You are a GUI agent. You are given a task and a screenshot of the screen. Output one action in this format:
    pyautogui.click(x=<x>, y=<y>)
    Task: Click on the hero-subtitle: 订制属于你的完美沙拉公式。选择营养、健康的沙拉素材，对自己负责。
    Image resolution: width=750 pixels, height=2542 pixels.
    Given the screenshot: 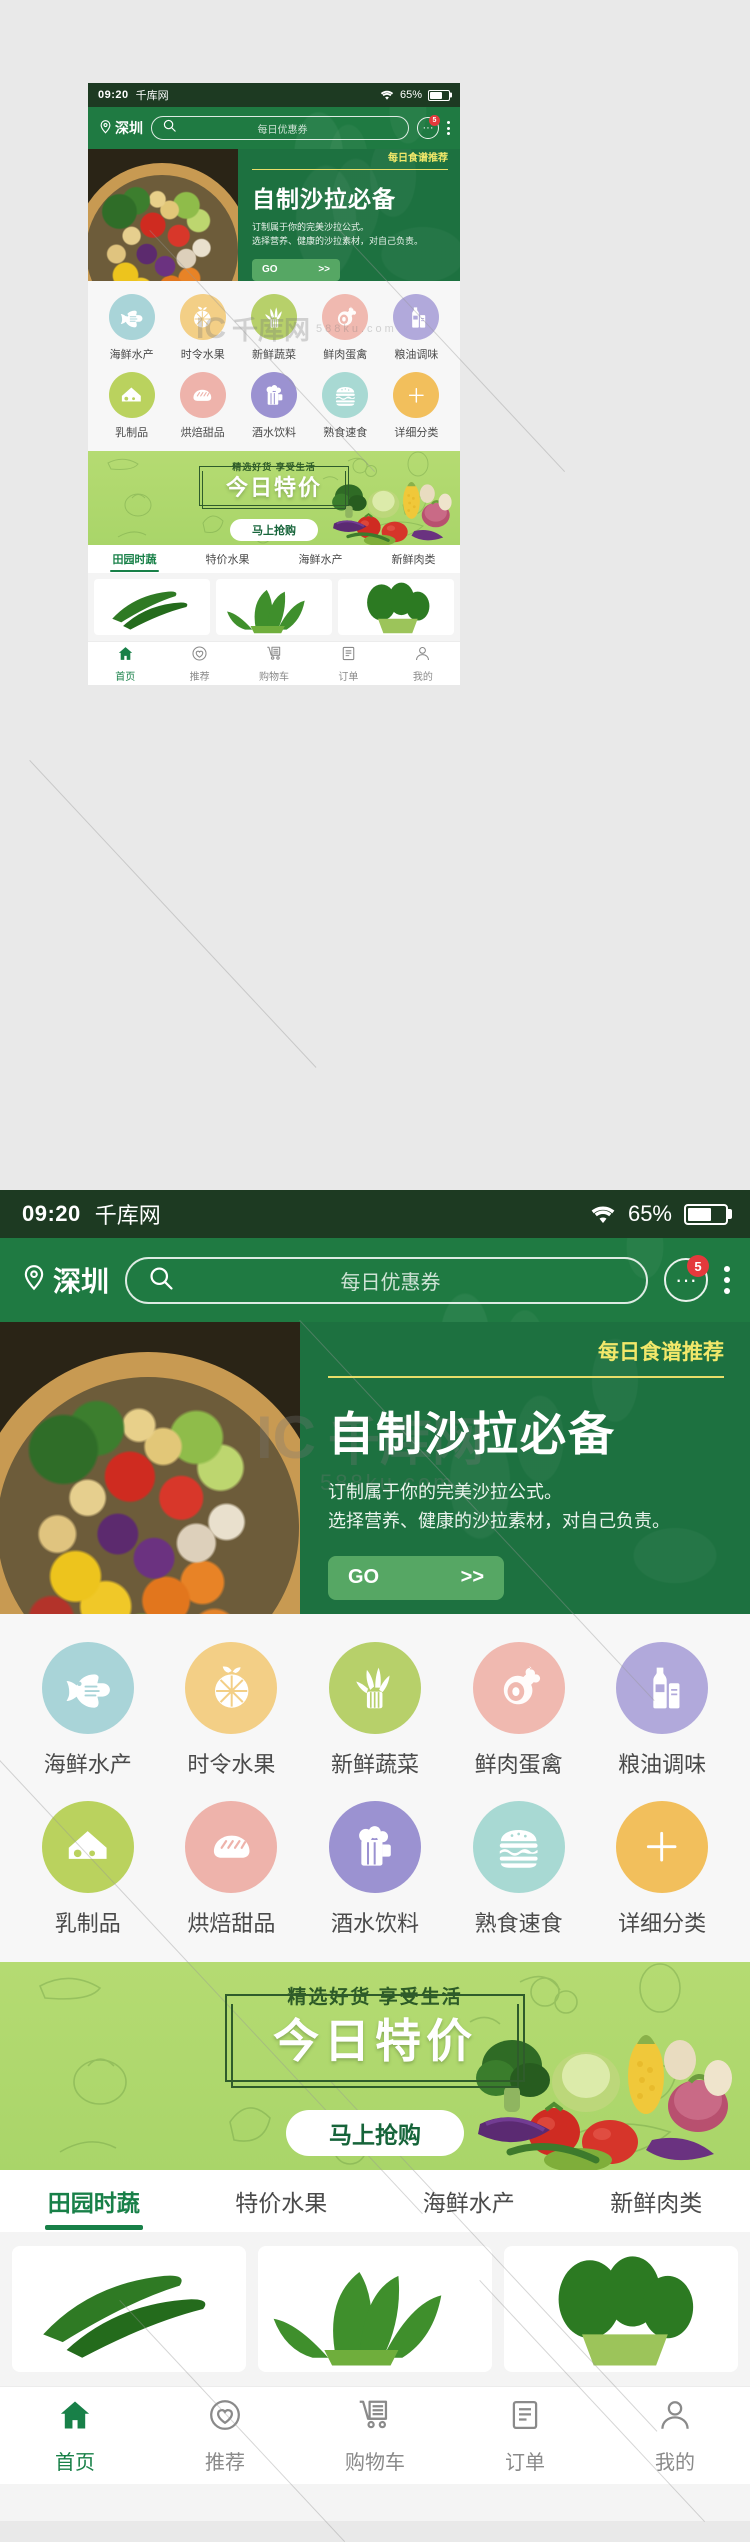 What is the action you would take?
    pyautogui.click(x=526, y=1507)
    